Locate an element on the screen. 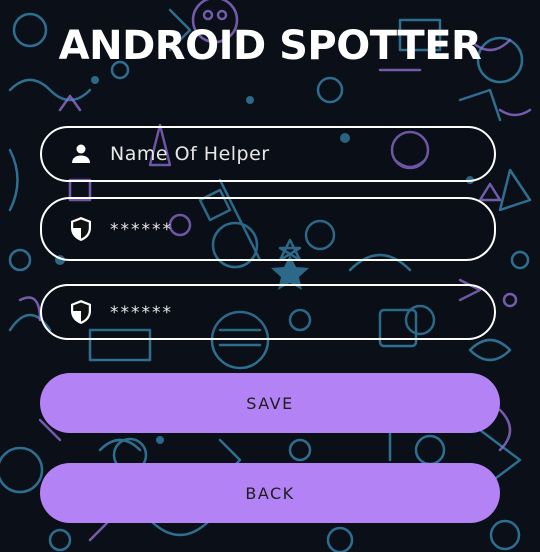 The height and width of the screenshot is (552, 540). person-icon is located at coordinates (81, 154).